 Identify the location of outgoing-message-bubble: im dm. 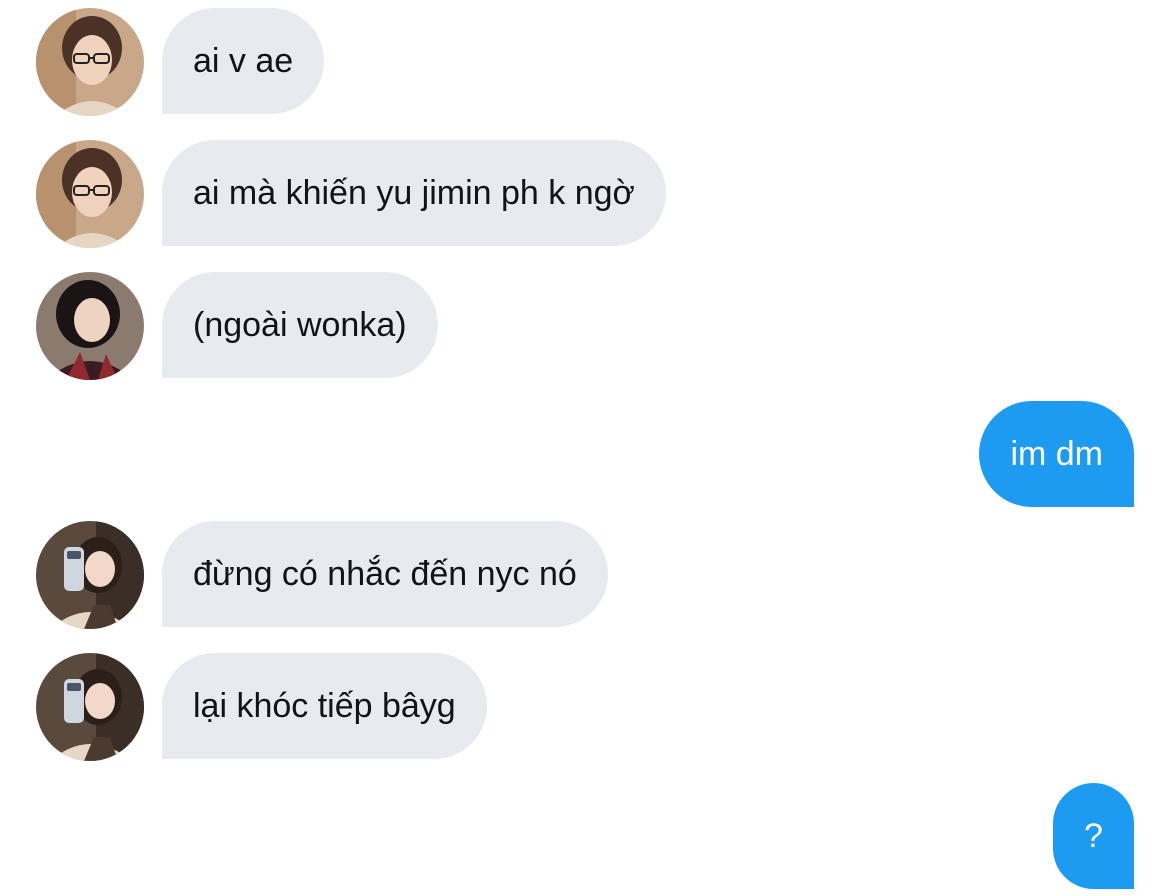
(1056, 454).